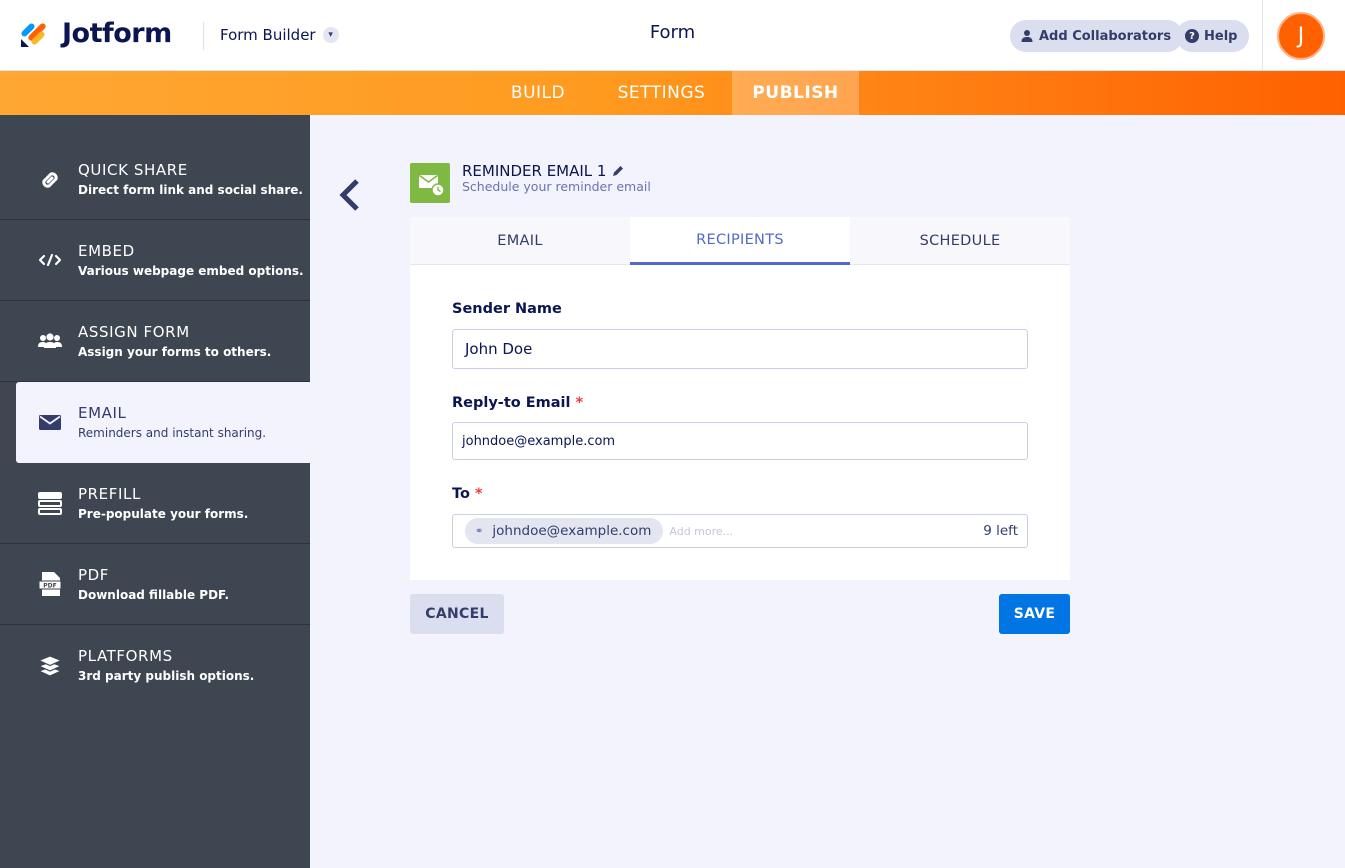  What do you see at coordinates (1262, 35) in the screenshot?
I see `header-divider-right` at bounding box center [1262, 35].